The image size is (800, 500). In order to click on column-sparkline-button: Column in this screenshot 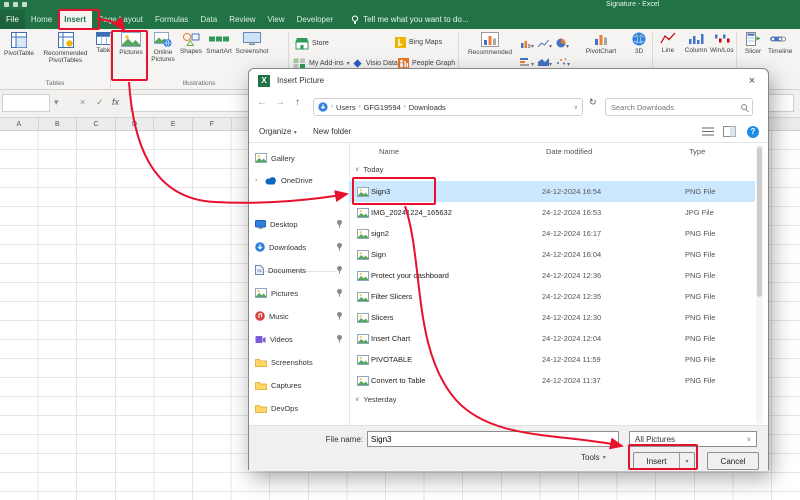, I will do `click(696, 43)`.